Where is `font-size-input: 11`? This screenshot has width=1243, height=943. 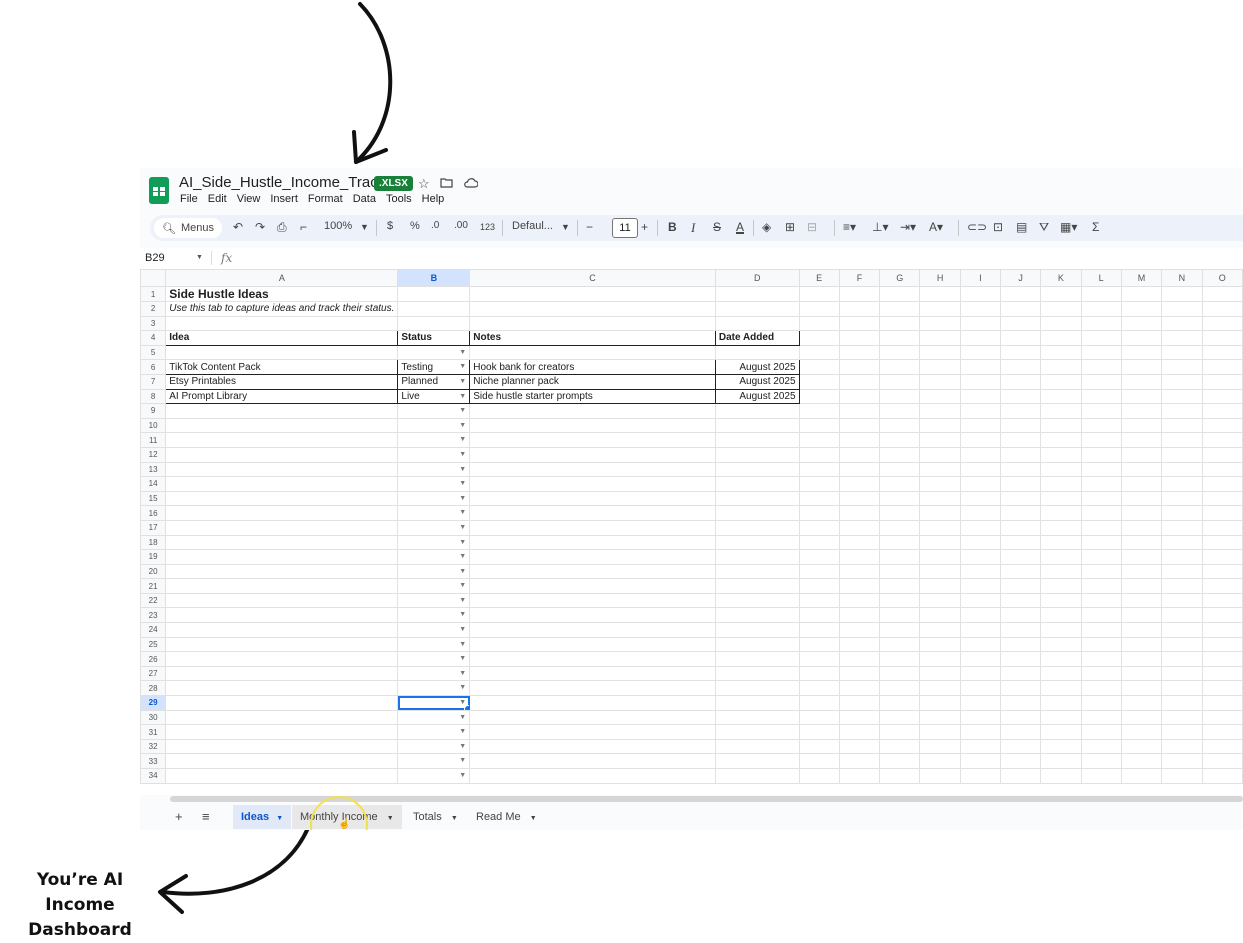
font-size-input: 11 is located at coordinates (625, 228).